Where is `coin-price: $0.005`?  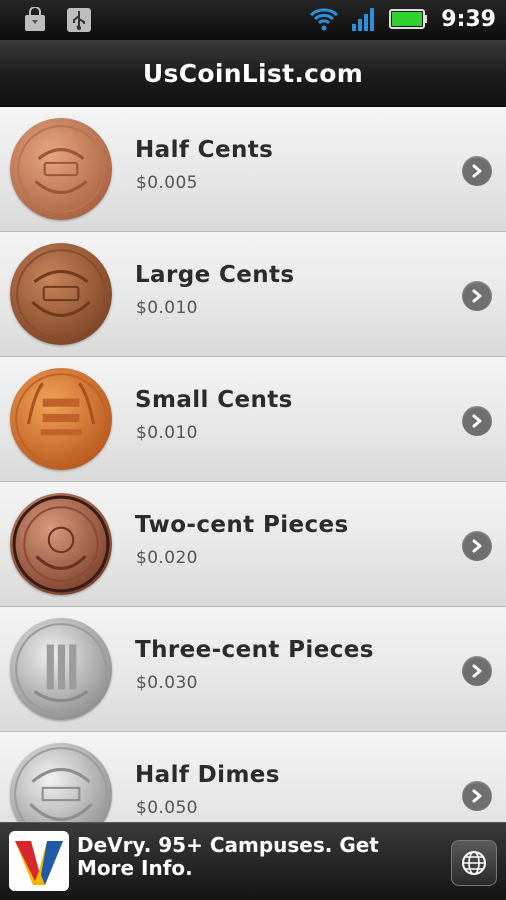
coin-price: $0.005 is located at coordinates (167, 183).